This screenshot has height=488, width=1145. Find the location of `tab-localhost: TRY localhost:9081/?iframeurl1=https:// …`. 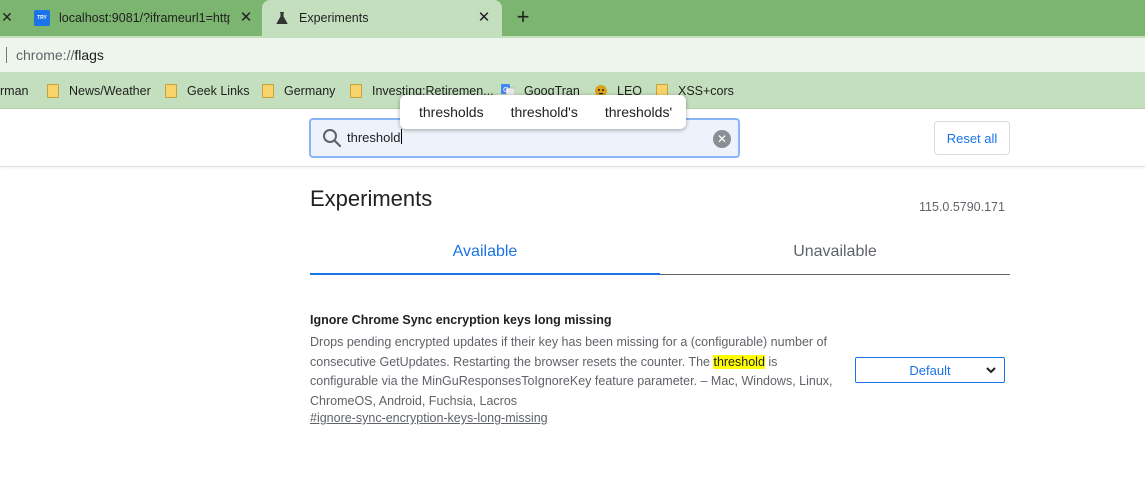

tab-localhost: TRY localhost:9081/?iframeurl1=https:// … is located at coordinates (143, 18).